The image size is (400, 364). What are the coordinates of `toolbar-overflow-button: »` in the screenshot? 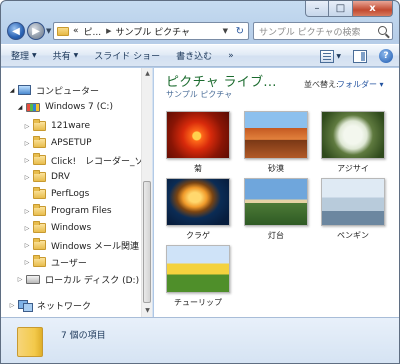 It's located at (231, 56).